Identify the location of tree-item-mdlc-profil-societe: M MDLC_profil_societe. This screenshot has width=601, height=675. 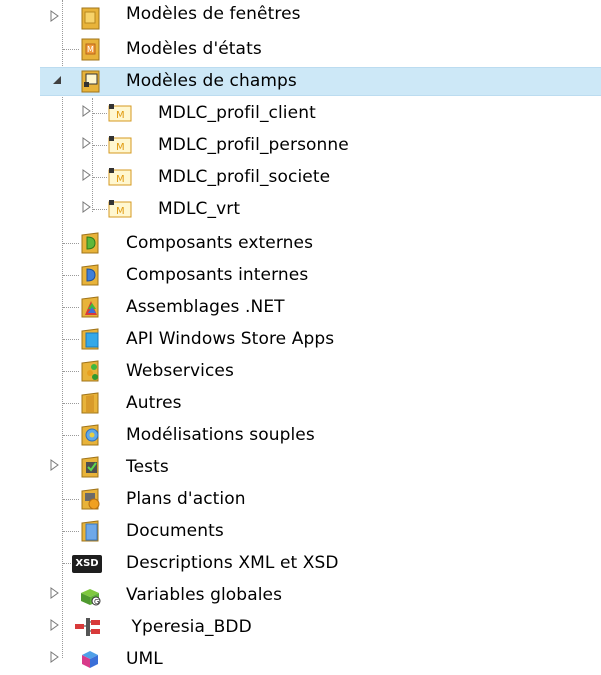
(300, 177).